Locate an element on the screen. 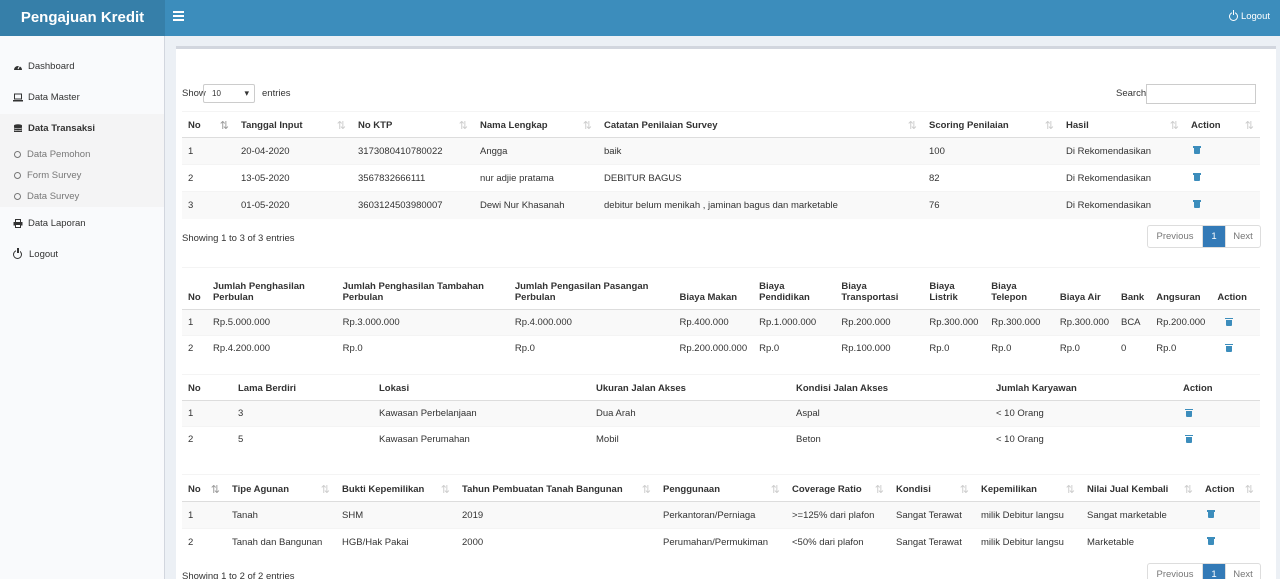 This screenshot has height=579, width=1280. sidebar-item-logout: Logout is located at coordinates (82, 254).